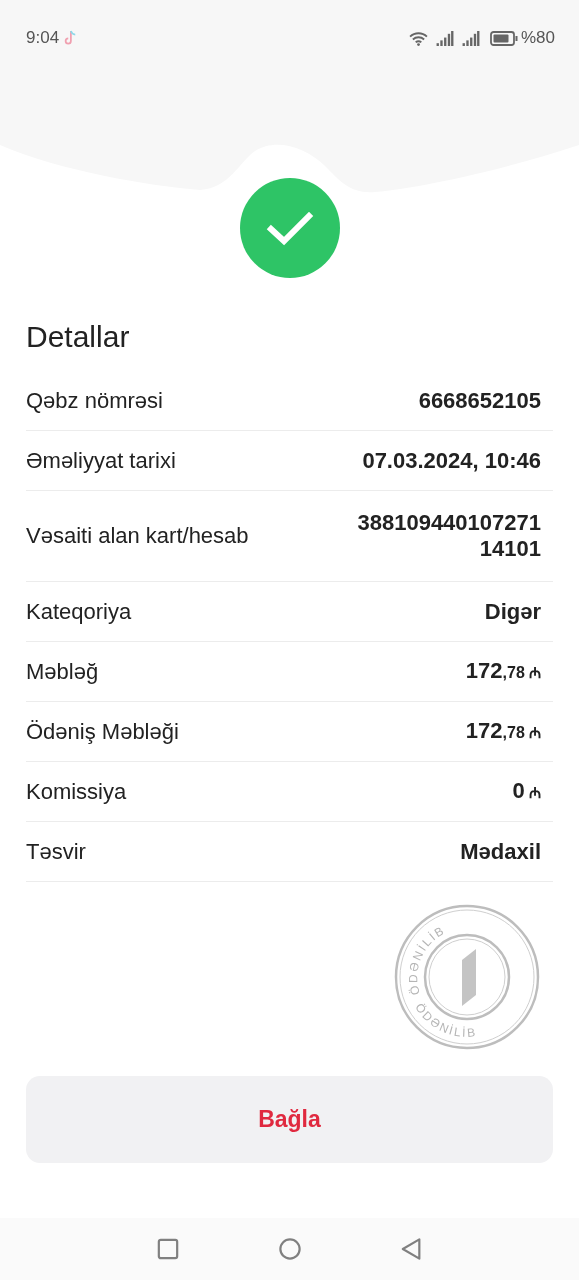  Describe the element at coordinates (167, 1249) in the screenshot. I see `recent-apps-button` at that location.